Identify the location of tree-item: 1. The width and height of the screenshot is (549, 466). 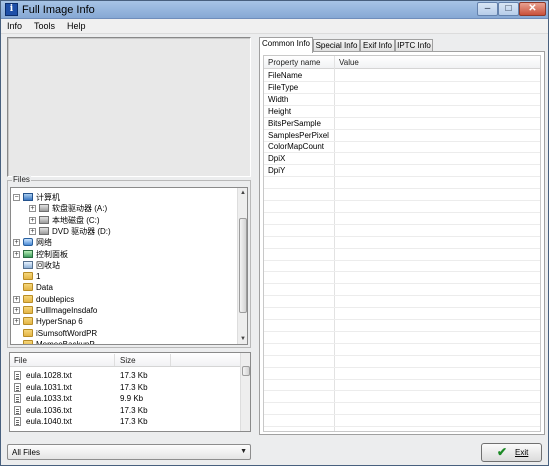
(124, 276).